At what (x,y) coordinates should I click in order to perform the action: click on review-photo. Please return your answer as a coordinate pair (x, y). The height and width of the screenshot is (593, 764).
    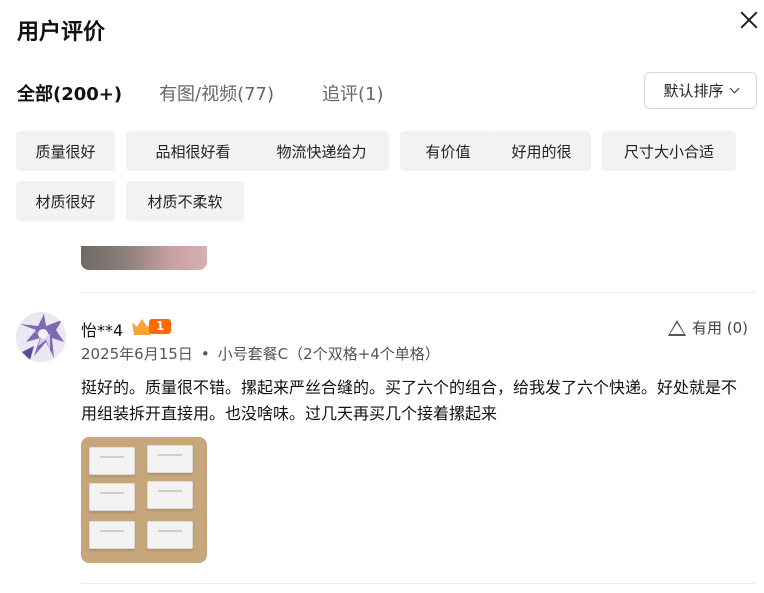
    Looking at the image, I should click on (144, 500).